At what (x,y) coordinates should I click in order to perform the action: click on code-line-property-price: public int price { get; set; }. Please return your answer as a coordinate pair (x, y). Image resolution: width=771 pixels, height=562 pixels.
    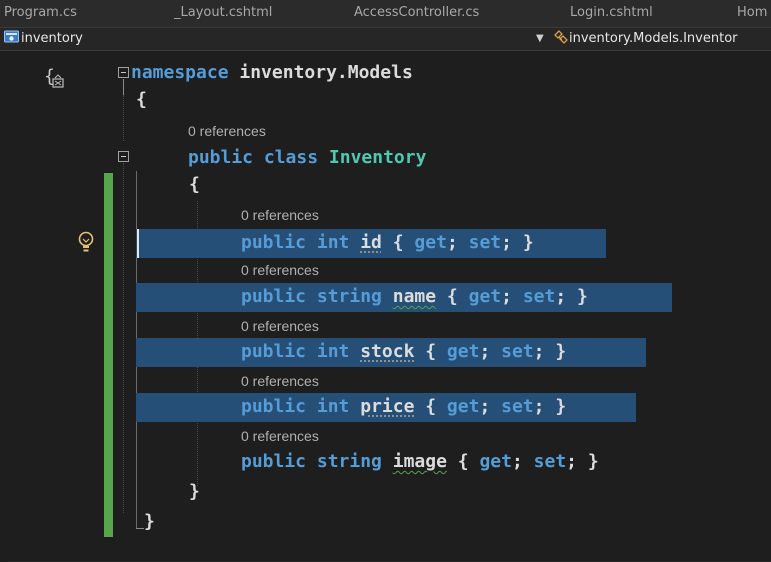
    Looking at the image, I should click on (403, 407).